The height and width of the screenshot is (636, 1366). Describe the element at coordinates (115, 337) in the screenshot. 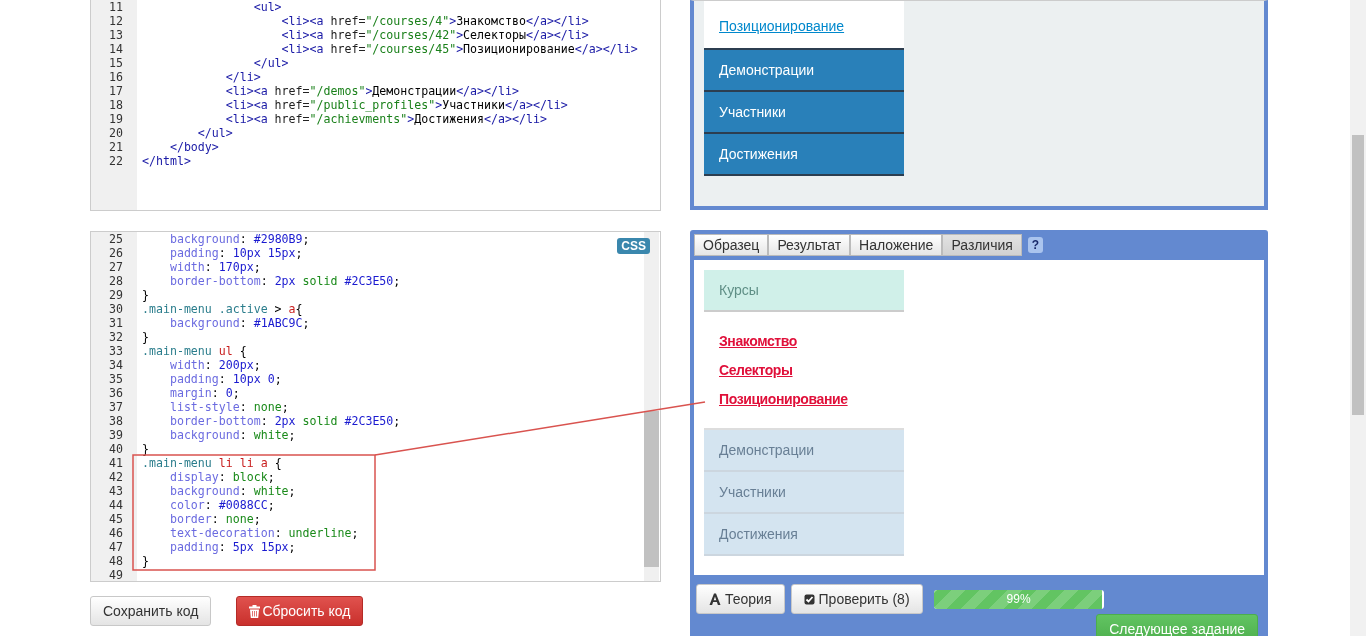

I see `line-number: 32` at that location.